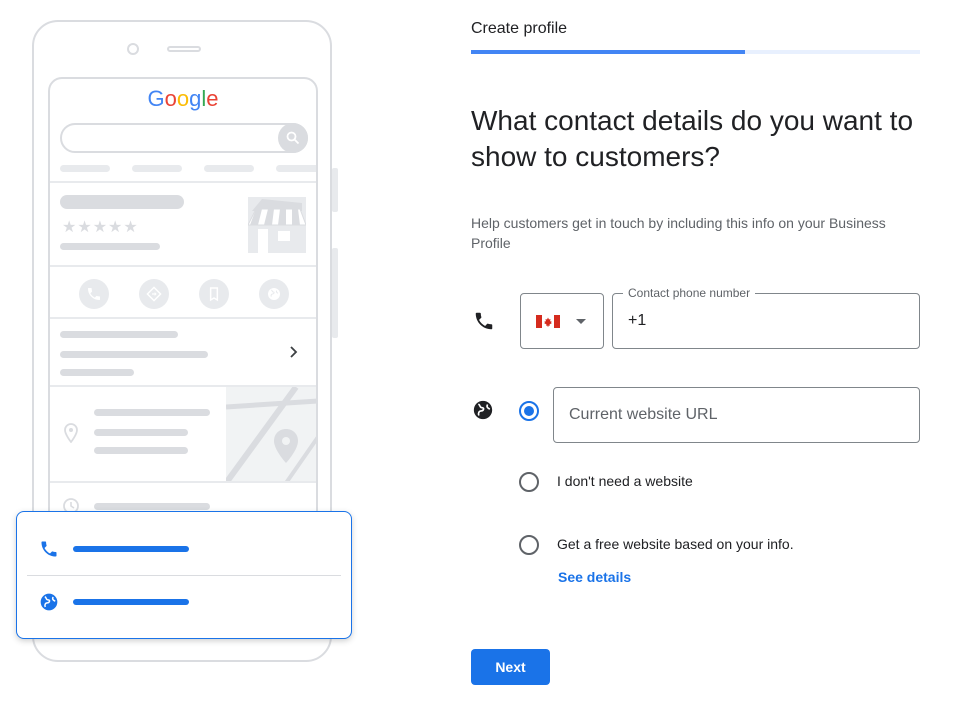  What do you see at coordinates (675, 544) in the screenshot?
I see `free-website-label: Get a free website based on your info.` at bounding box center [675, 544].